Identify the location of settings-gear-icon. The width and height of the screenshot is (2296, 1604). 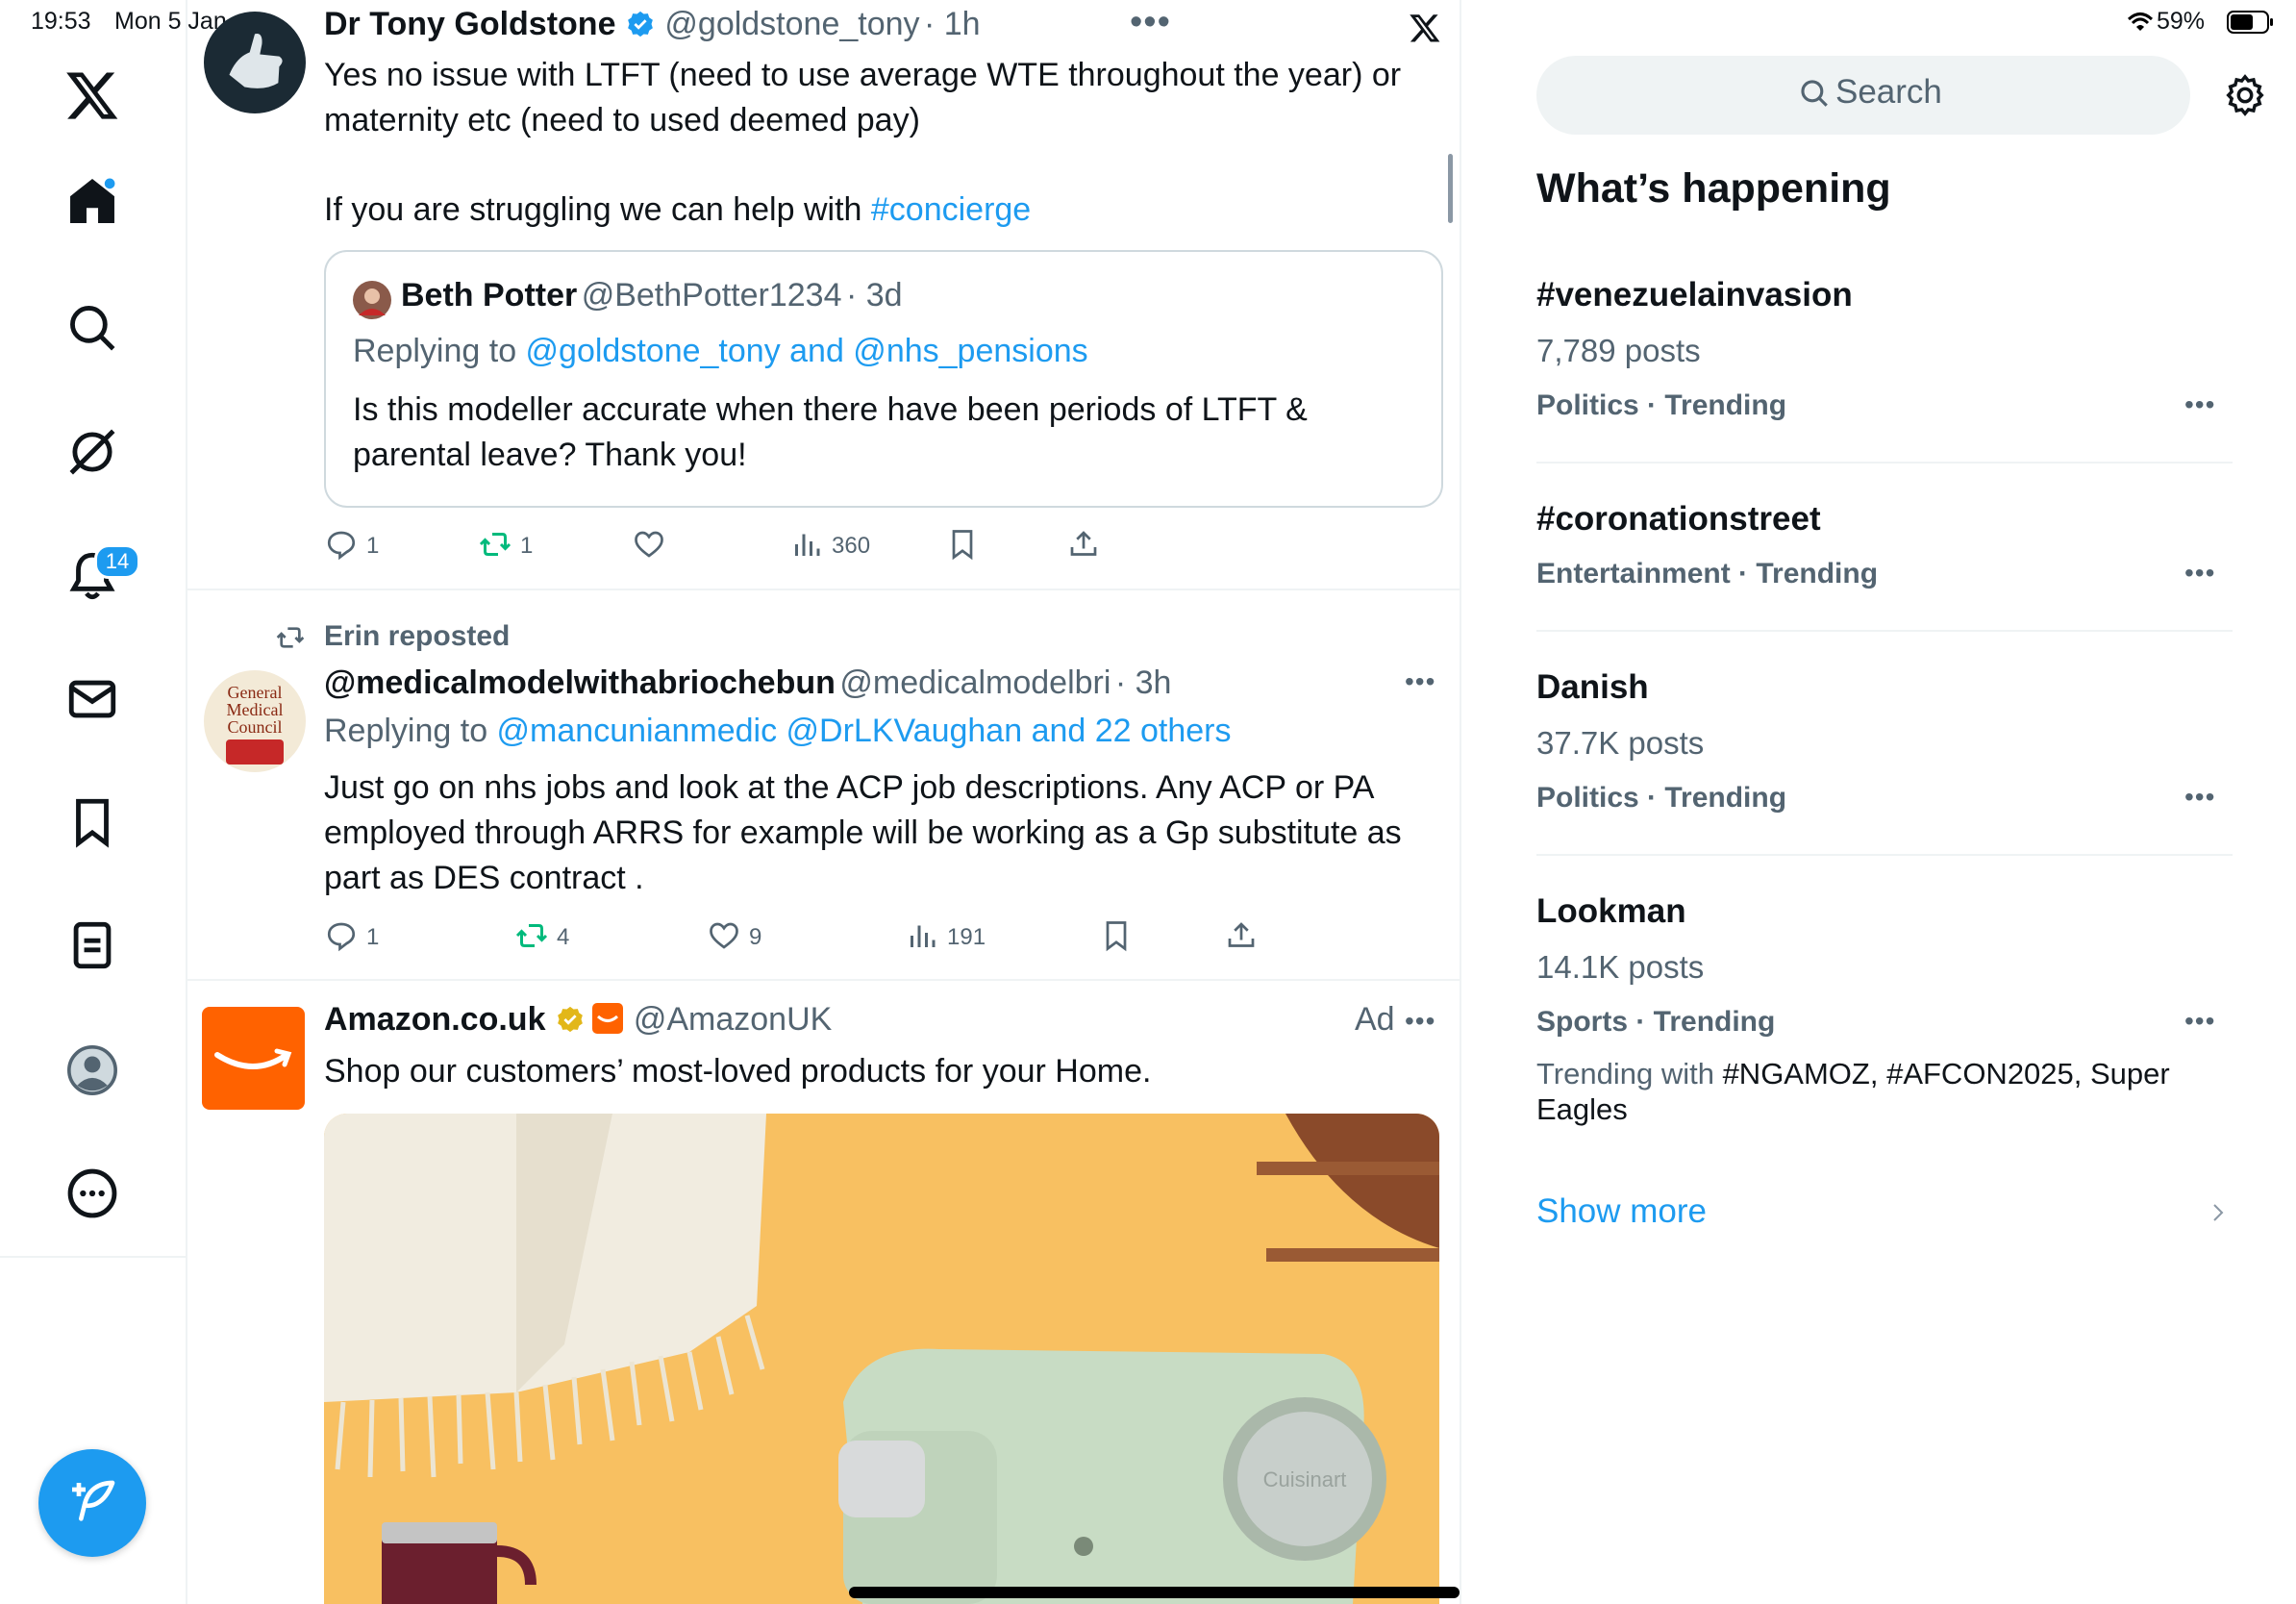
(2245, 95).